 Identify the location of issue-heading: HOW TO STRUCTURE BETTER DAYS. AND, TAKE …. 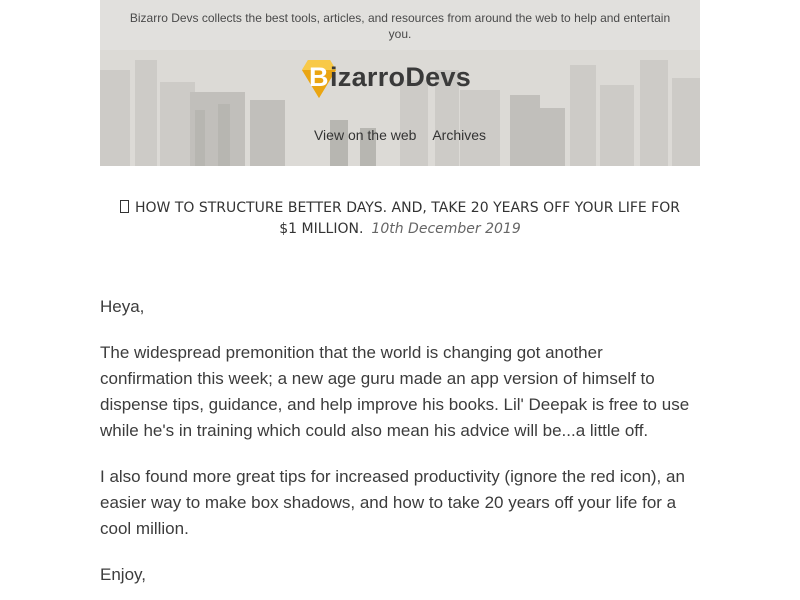
(400, 219).